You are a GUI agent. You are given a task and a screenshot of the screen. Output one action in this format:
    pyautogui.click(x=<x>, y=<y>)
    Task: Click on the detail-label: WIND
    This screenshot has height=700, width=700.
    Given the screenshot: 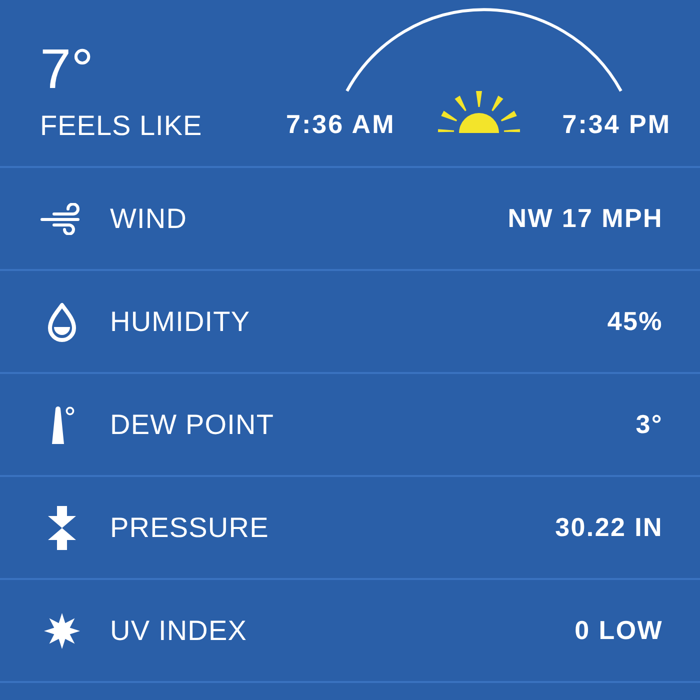 What is the action you would take?
    pyautogui.click(x=149, y=218)
    